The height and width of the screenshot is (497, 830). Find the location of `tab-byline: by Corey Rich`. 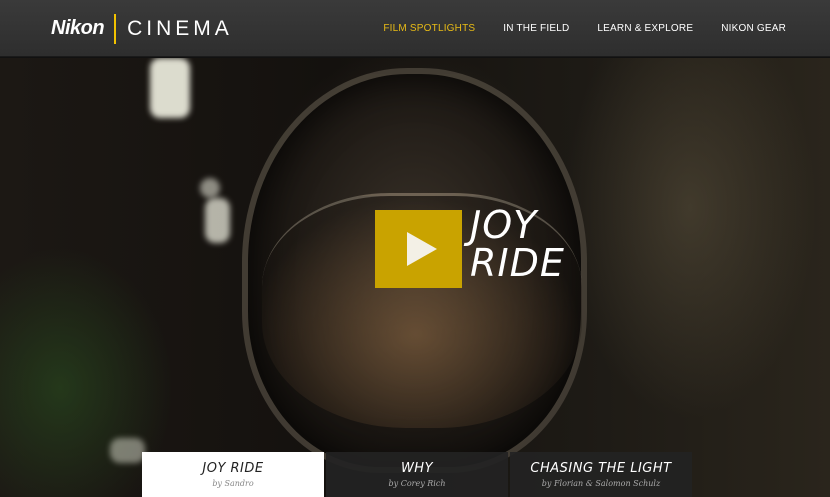

tab-byline: by Corey Rich is located at coordinates (417, 483).